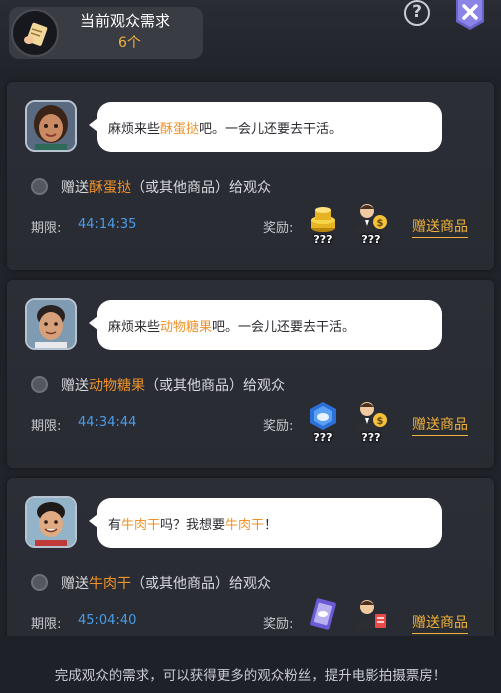 This screenshot has width=501, height=693. Describe the element at coordinates (225, 129) in the screenshot. I see `request-message: 麻烦来些酥蛋挞吧。一会儿还要去干活。` at that location.